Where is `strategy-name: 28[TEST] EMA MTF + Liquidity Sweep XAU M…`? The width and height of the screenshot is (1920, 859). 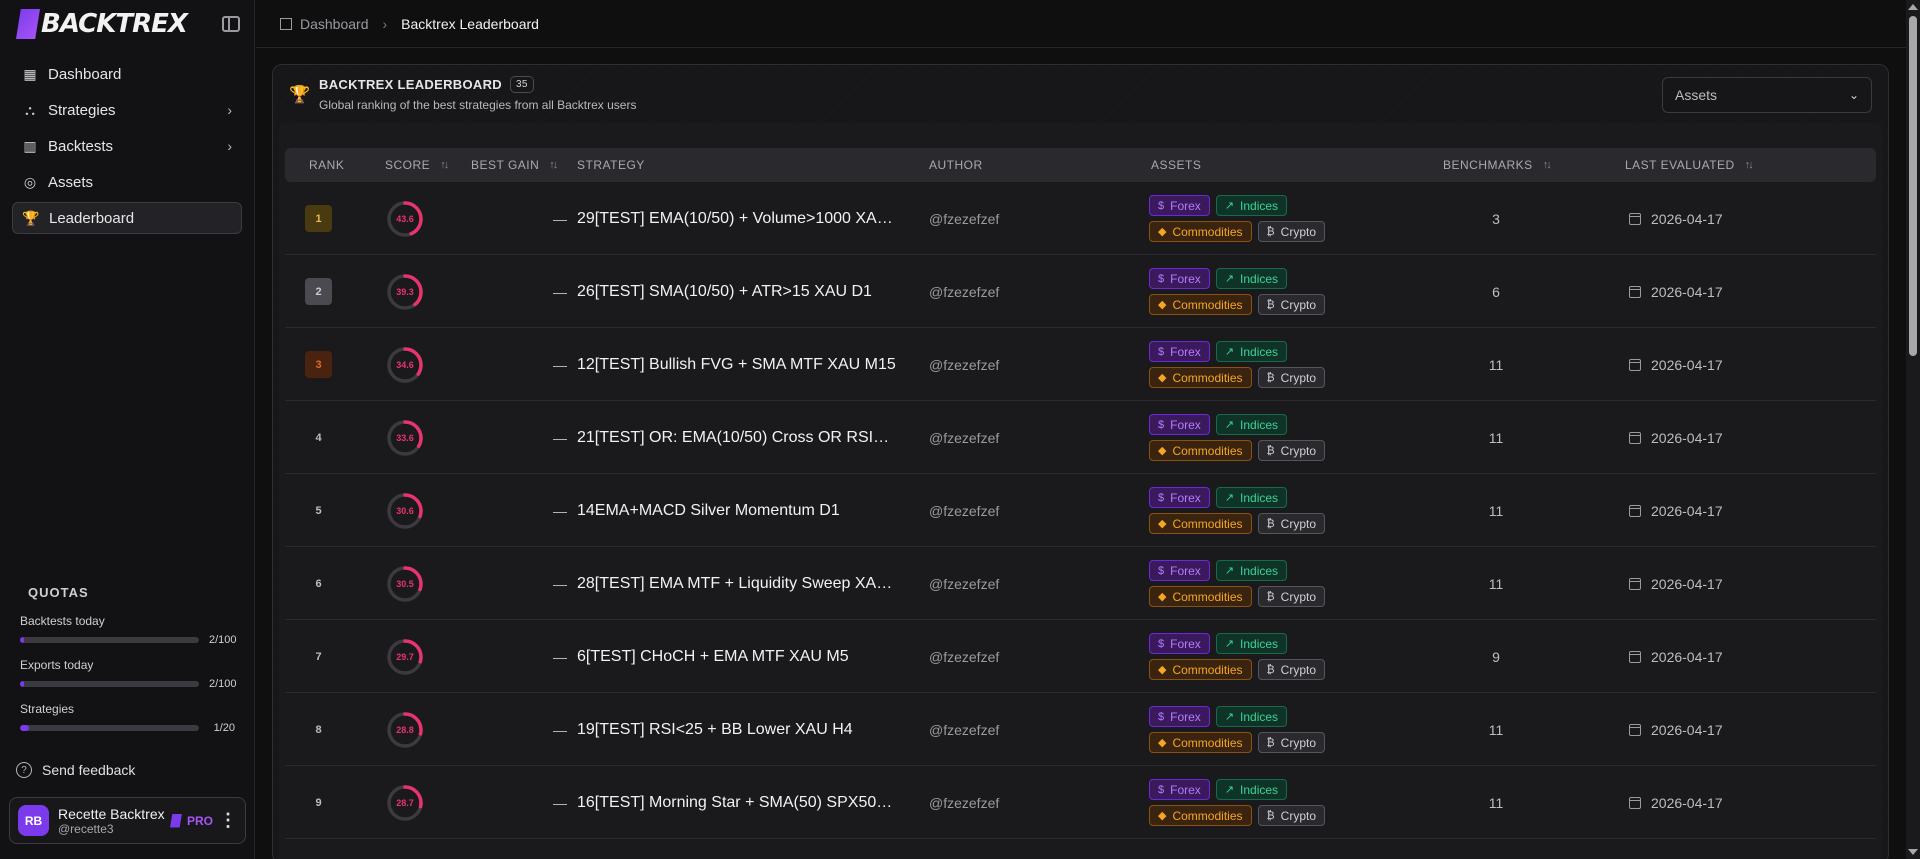 strategy-name: 28[TEST] EMA MTF + Liquidity Sweep XAU M… is located at coordinates (737, 584).